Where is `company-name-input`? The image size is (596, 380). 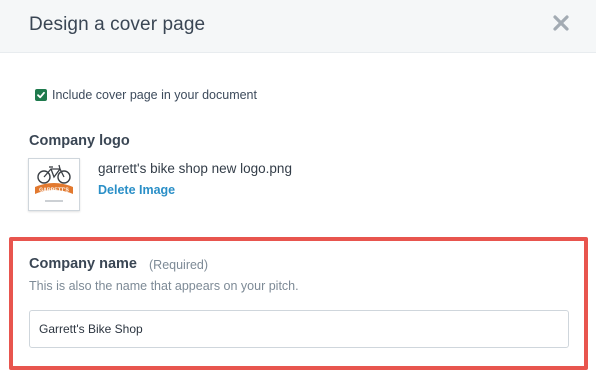 company-name-input is located at coordinates (299, 329).